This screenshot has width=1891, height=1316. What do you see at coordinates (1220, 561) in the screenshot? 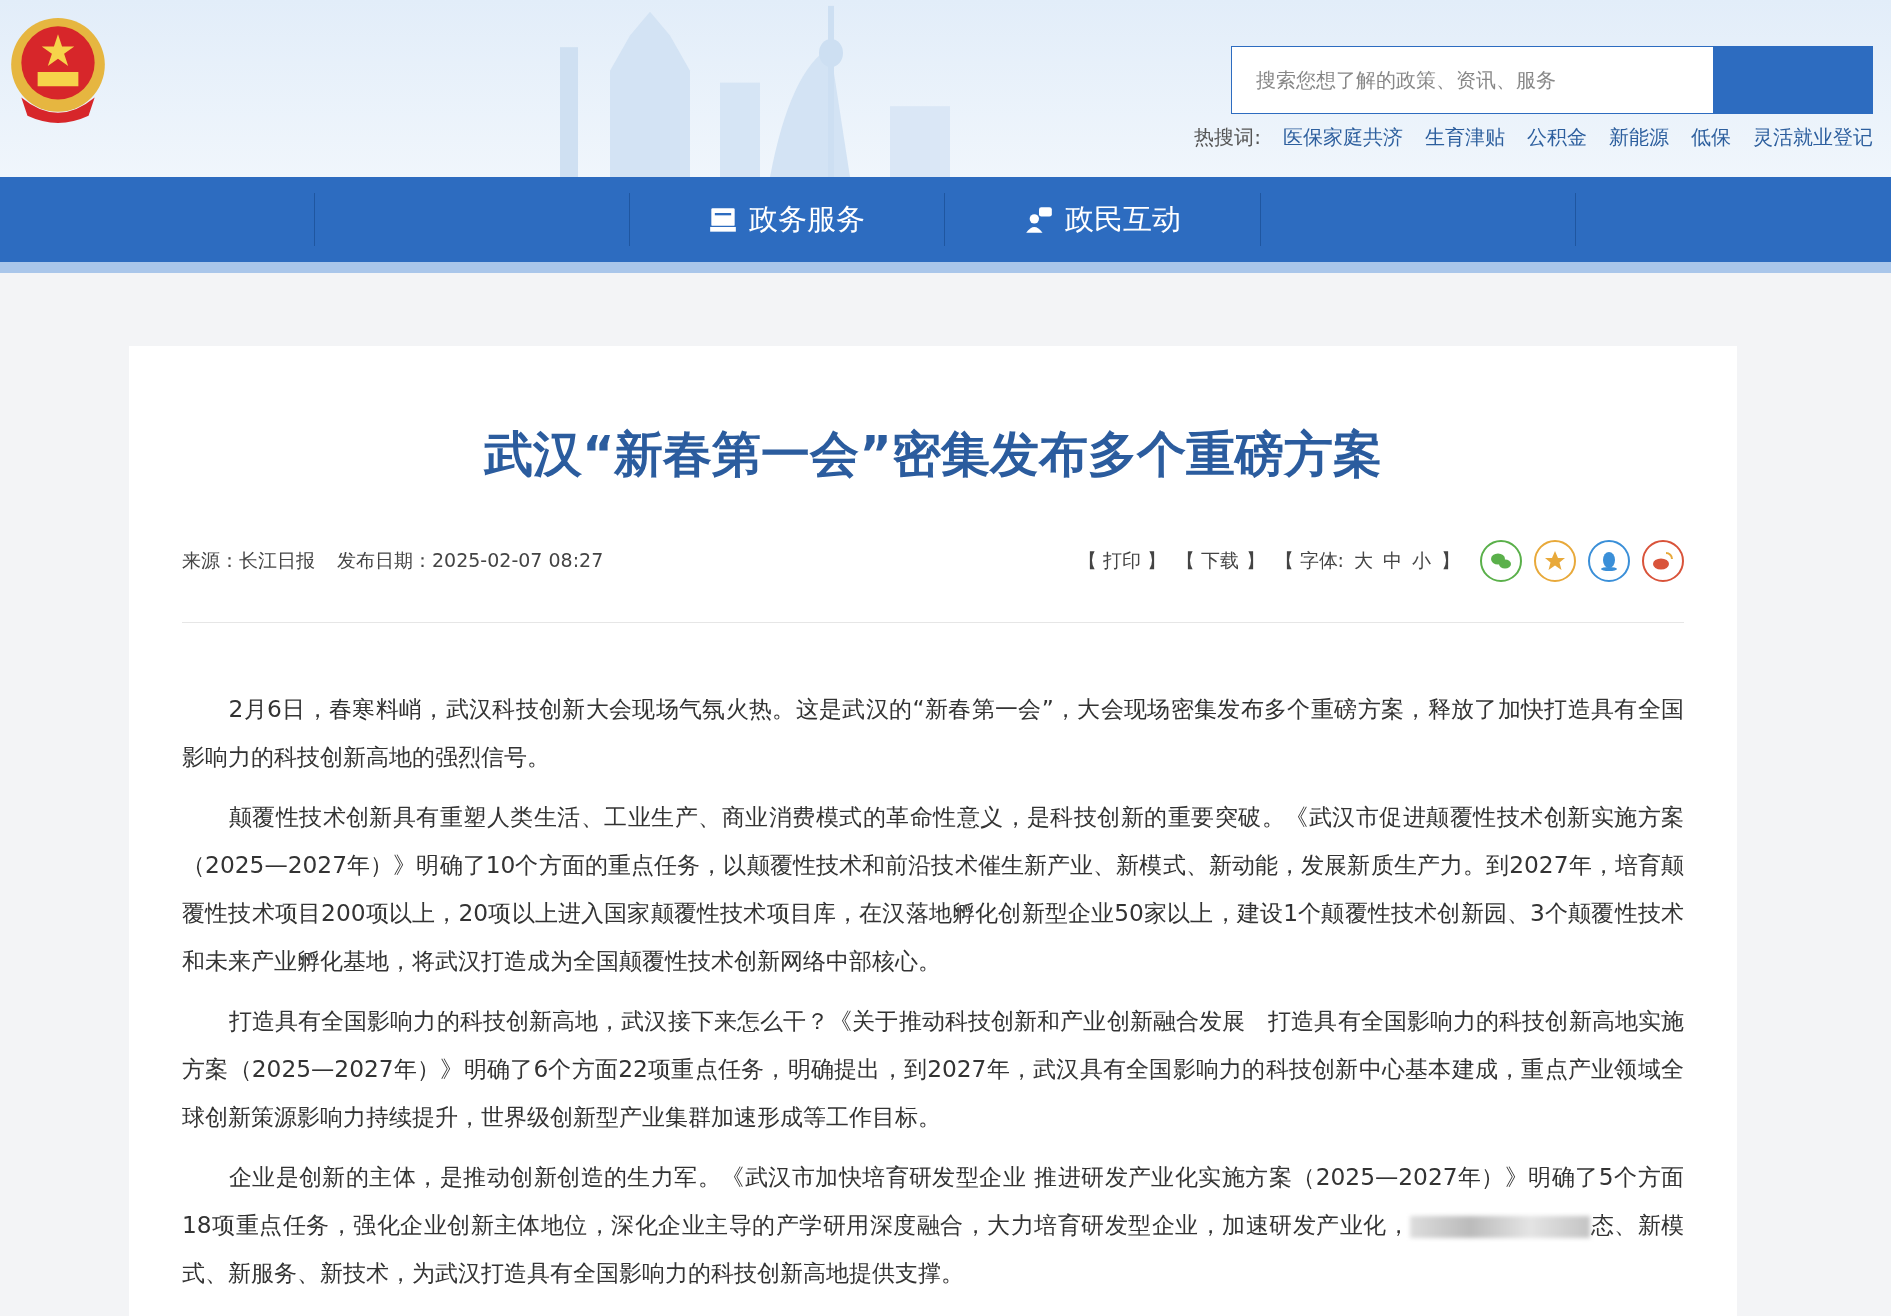
I see `tool-link: 【 下载 】` at bounding box center [1220, 561].